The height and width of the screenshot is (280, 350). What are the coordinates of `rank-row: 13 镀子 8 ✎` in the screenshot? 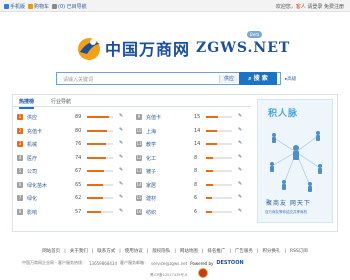 It's located at (194, 172).